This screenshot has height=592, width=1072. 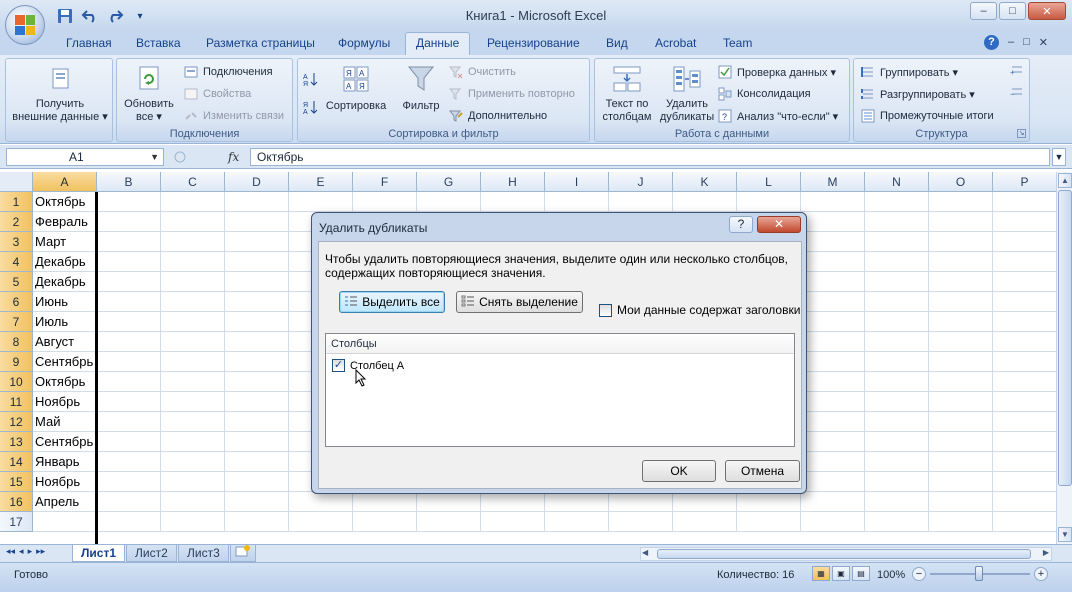 What do you see at coordinates (158, 43) in the screenshot?
I see `tab-insert: Вставка` at bounding box center [158, 43].